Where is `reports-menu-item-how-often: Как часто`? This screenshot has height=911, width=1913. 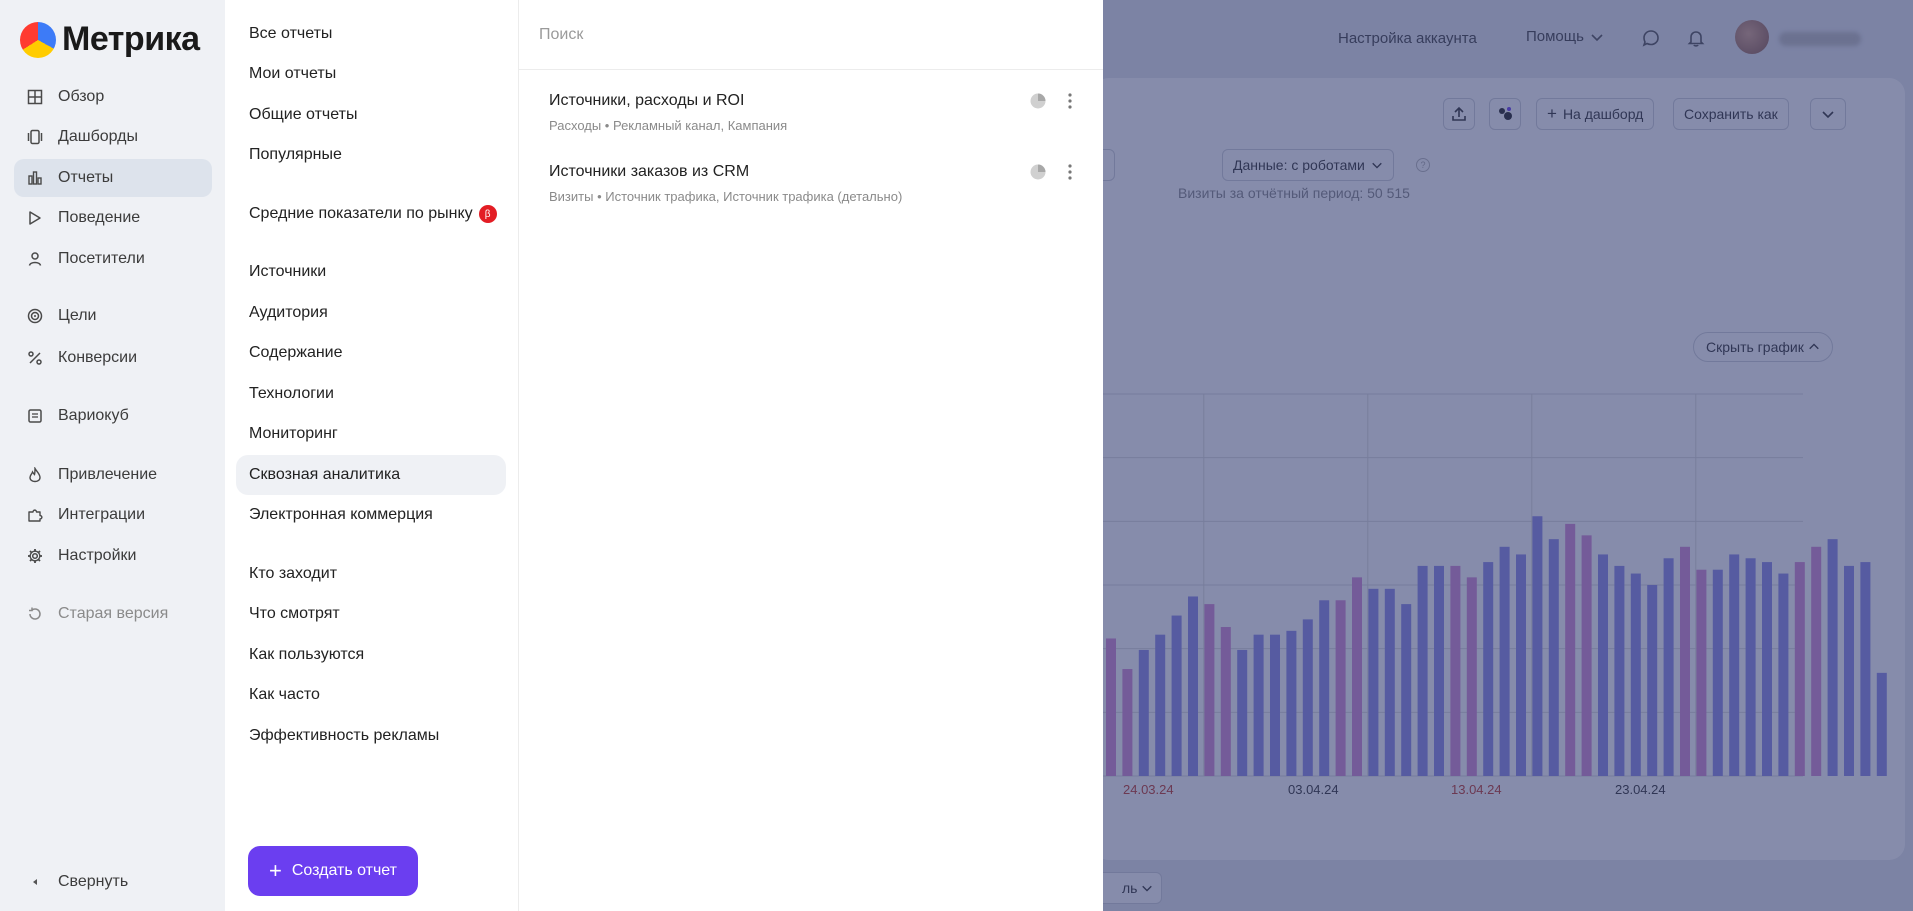 reports-menu-item-how-often: Как часто is located at coordinates (371, 695).